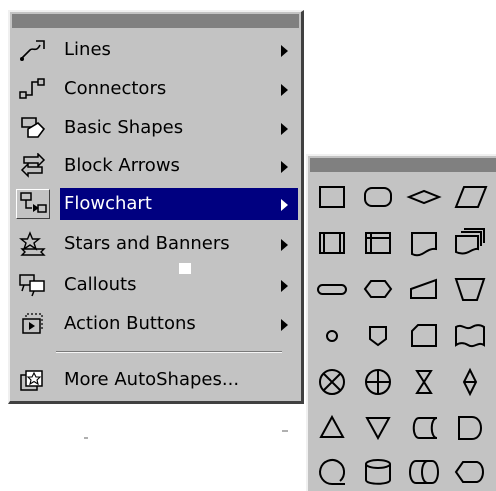 The height and width of the screenshot is (491, 496). Describe the element at coordinates (378, 382) in the screenshot. I see `flowchart-or-icon` at that location.